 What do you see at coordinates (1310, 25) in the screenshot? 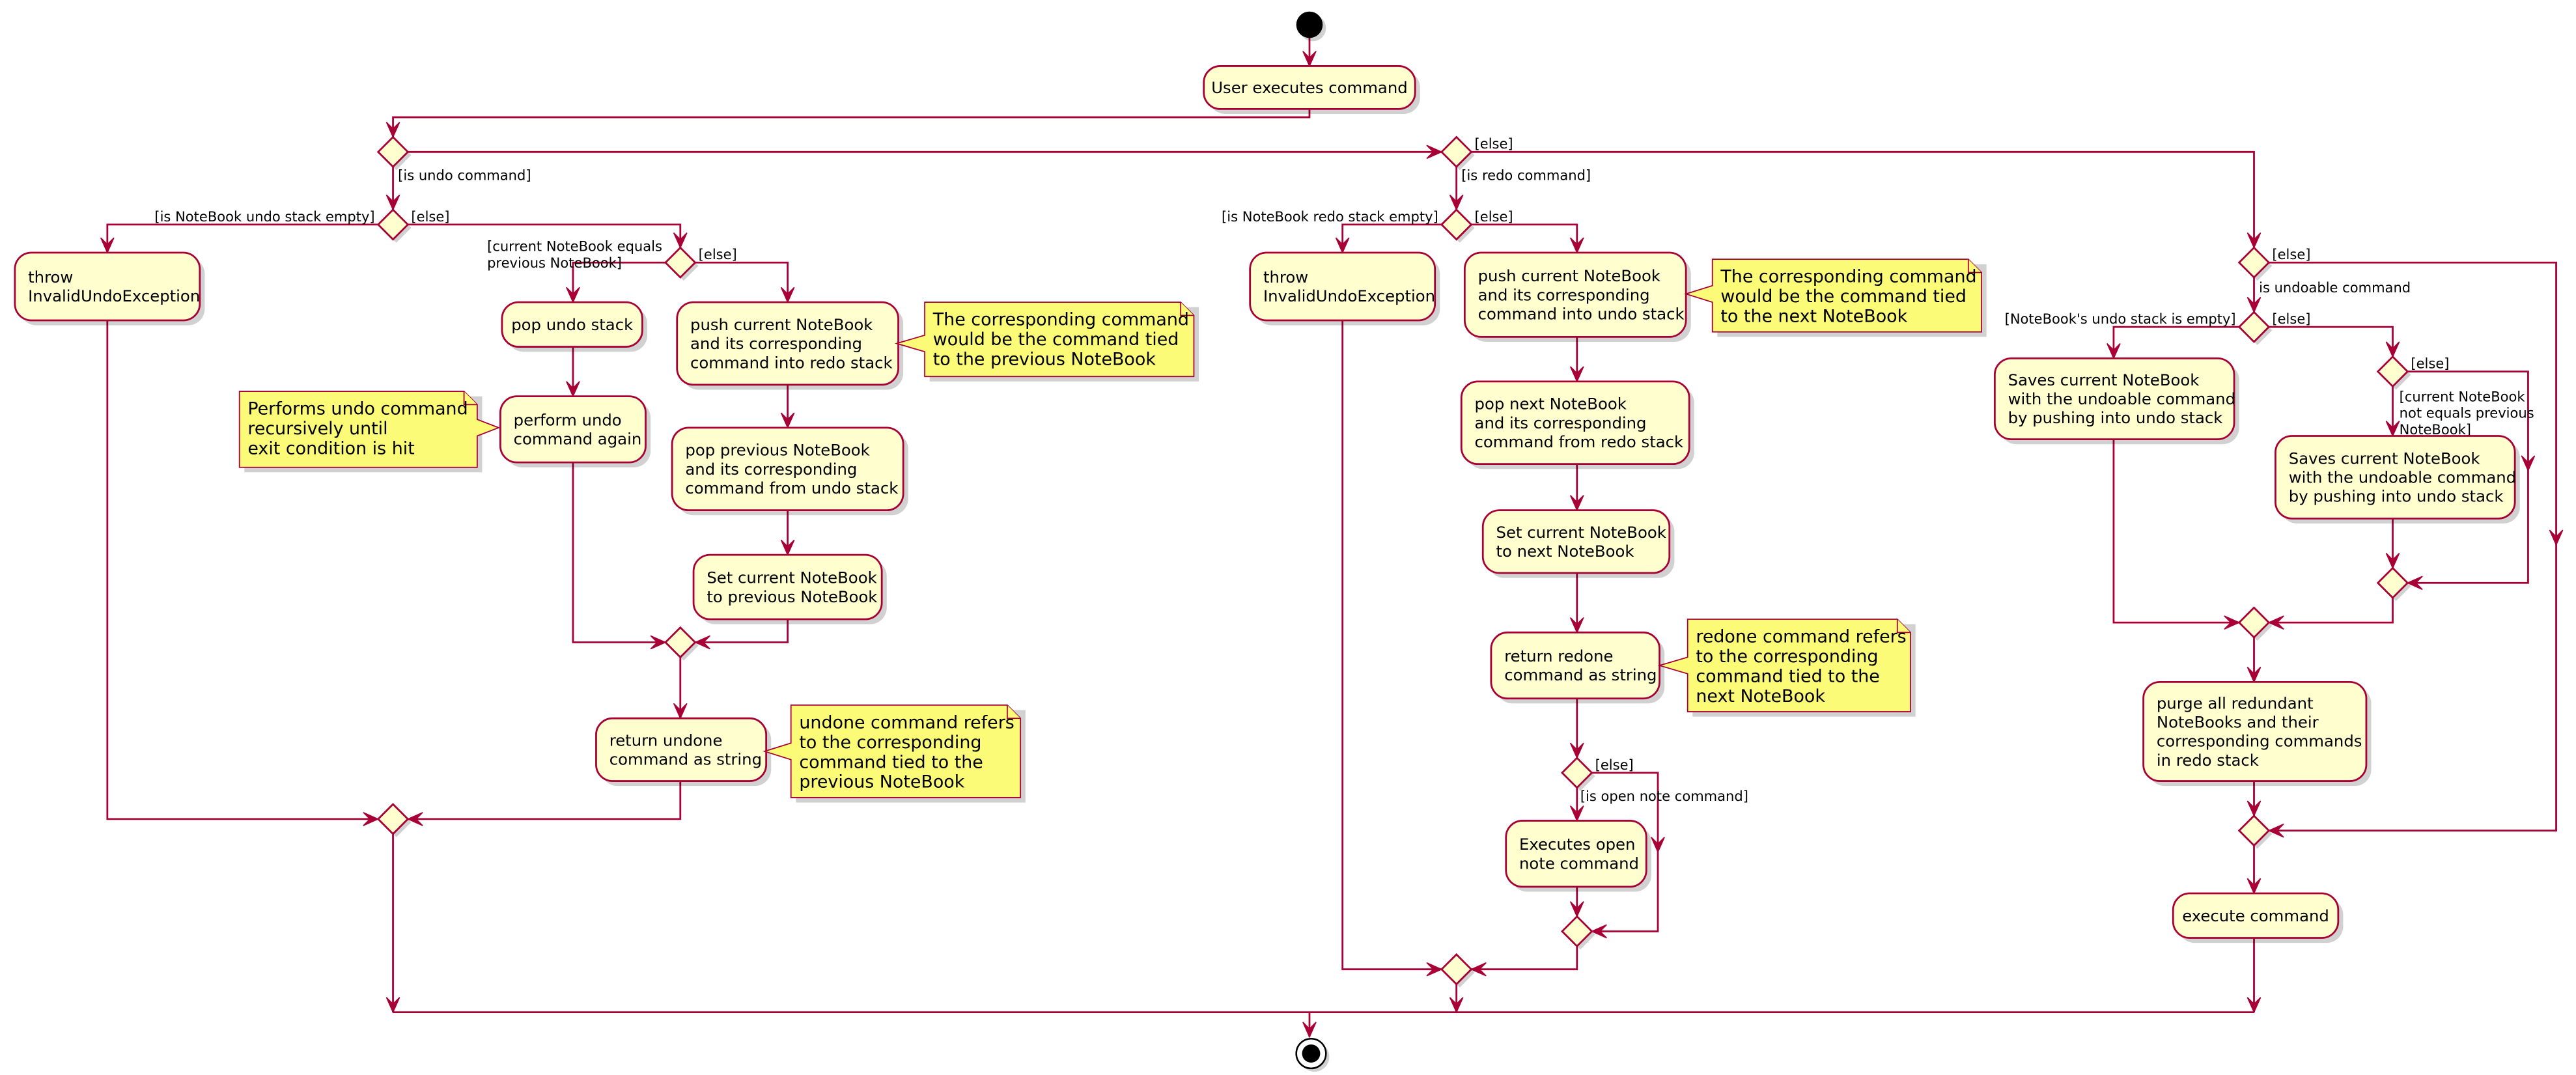
I see `start-node` at bounding box center [1310, 25].